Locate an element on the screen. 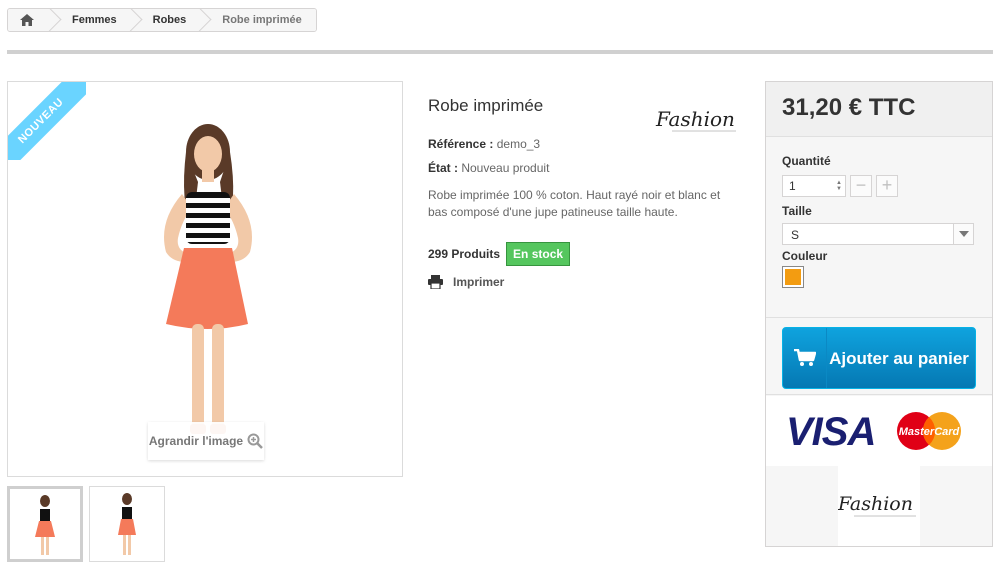 This screenshot has width=1000, height=569. product-photo is located at coordinates (208, 279).